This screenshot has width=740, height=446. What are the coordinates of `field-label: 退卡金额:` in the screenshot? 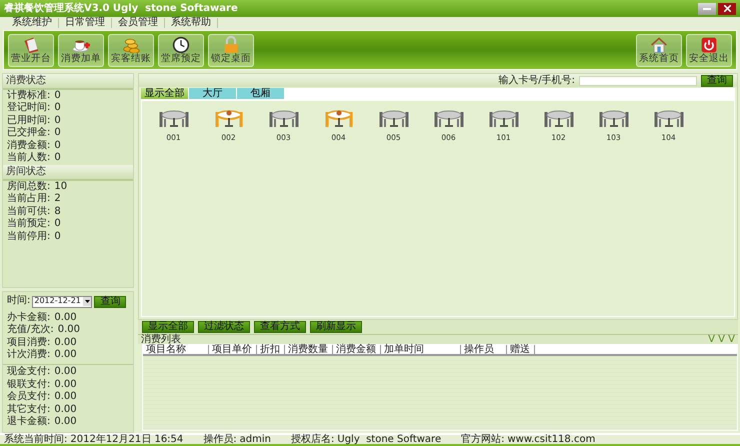 It's located at (28, 422).